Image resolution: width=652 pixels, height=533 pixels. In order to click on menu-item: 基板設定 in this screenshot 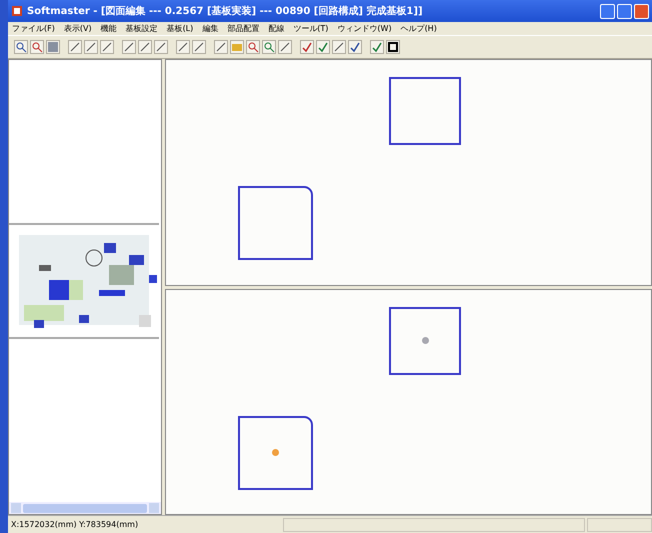, I will do `click(142, 28)`.